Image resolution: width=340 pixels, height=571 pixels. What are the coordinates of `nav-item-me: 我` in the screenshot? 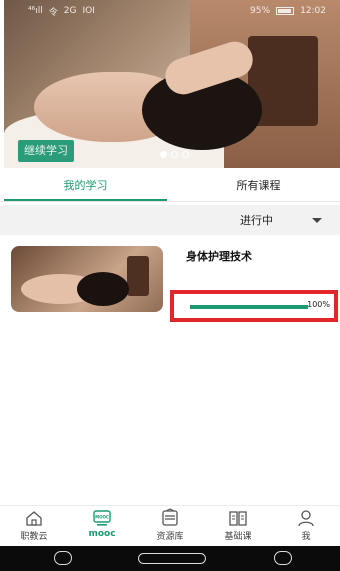 It's located at (306, 525).